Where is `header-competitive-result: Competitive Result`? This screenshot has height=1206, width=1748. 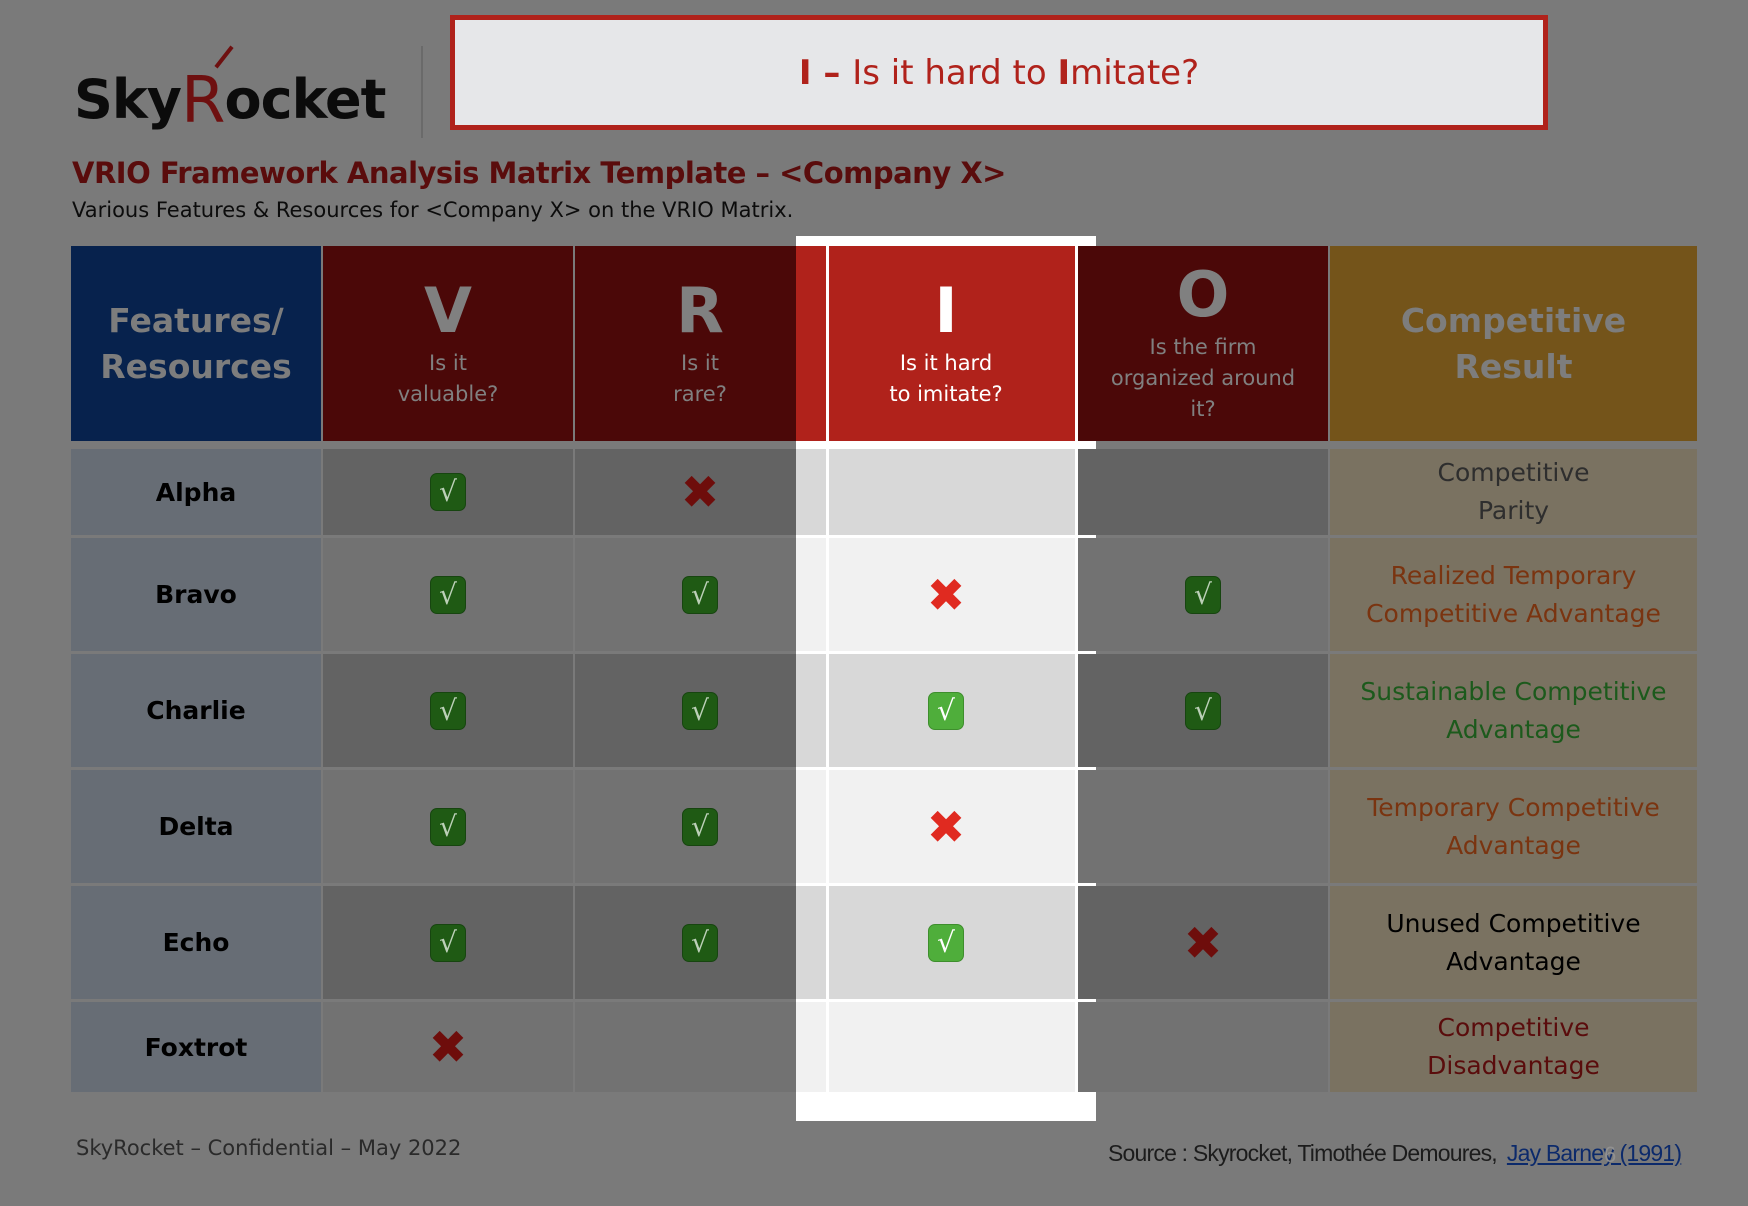 header-competitive-result: Competitive Result is located at coordinates (1513, 343).